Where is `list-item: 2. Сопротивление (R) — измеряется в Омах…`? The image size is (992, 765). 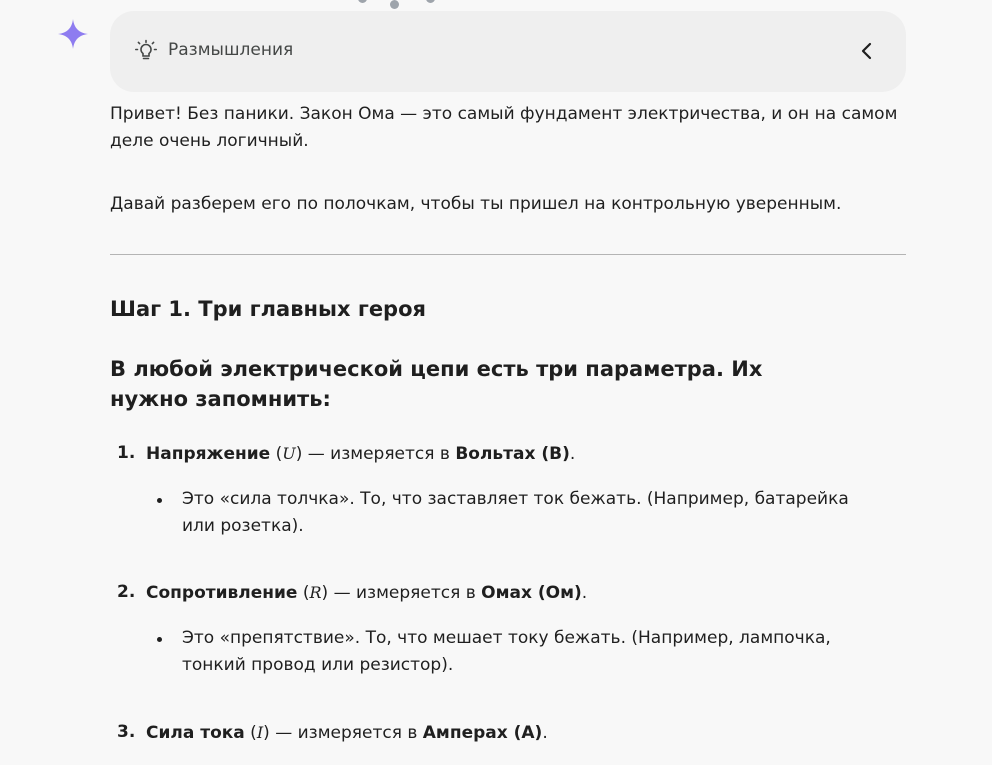 list-item: 2. Сопротивление (R) — измеряется в Омах… is located at coordinates (508, 593).